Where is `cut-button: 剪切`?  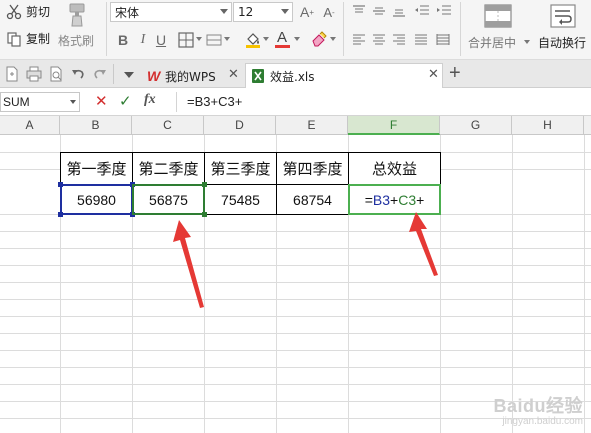 cut-button: 剪切 is located at coordinates (28, 11).